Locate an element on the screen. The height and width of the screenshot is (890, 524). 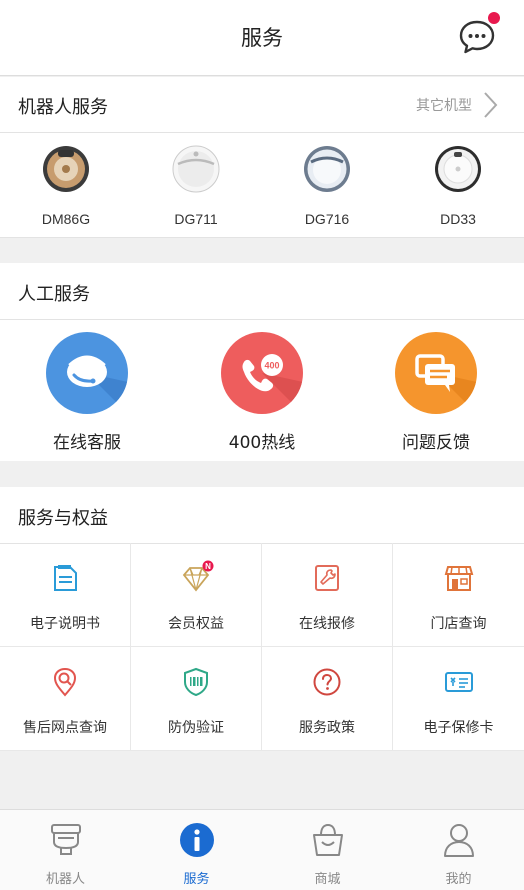
grid-item-label: 电子保修卡 is located at coordinates (458, 728).